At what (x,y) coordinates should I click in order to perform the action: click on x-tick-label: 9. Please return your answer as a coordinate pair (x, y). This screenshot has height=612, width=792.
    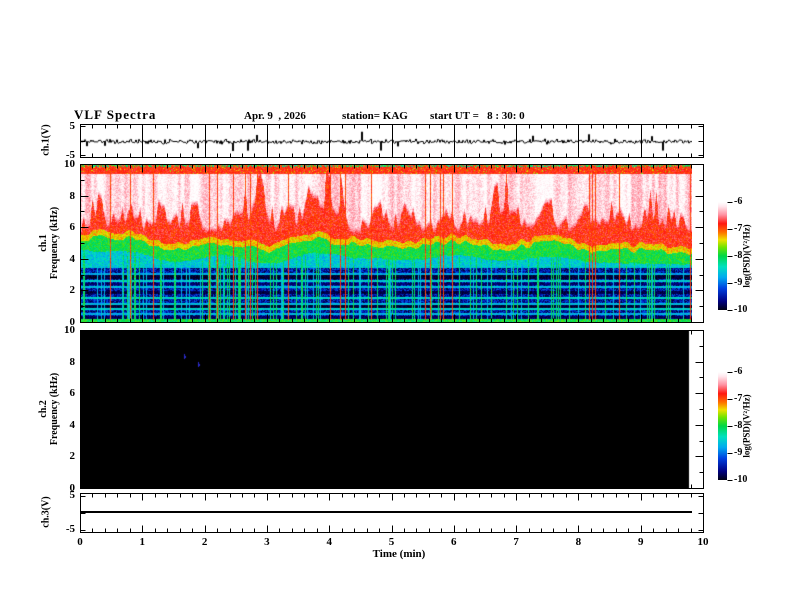
    Looking at the image, I should click on (640, 542).